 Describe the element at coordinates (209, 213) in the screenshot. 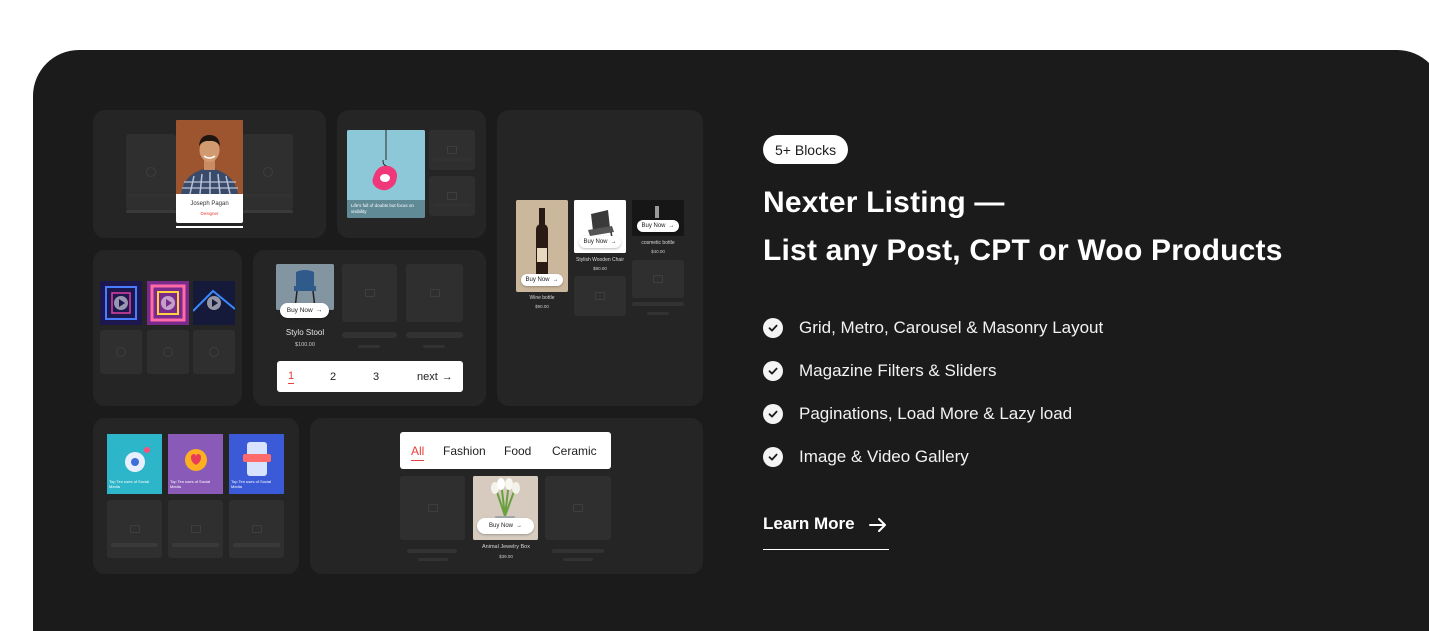

I see `profile-role: Designer` at that location.